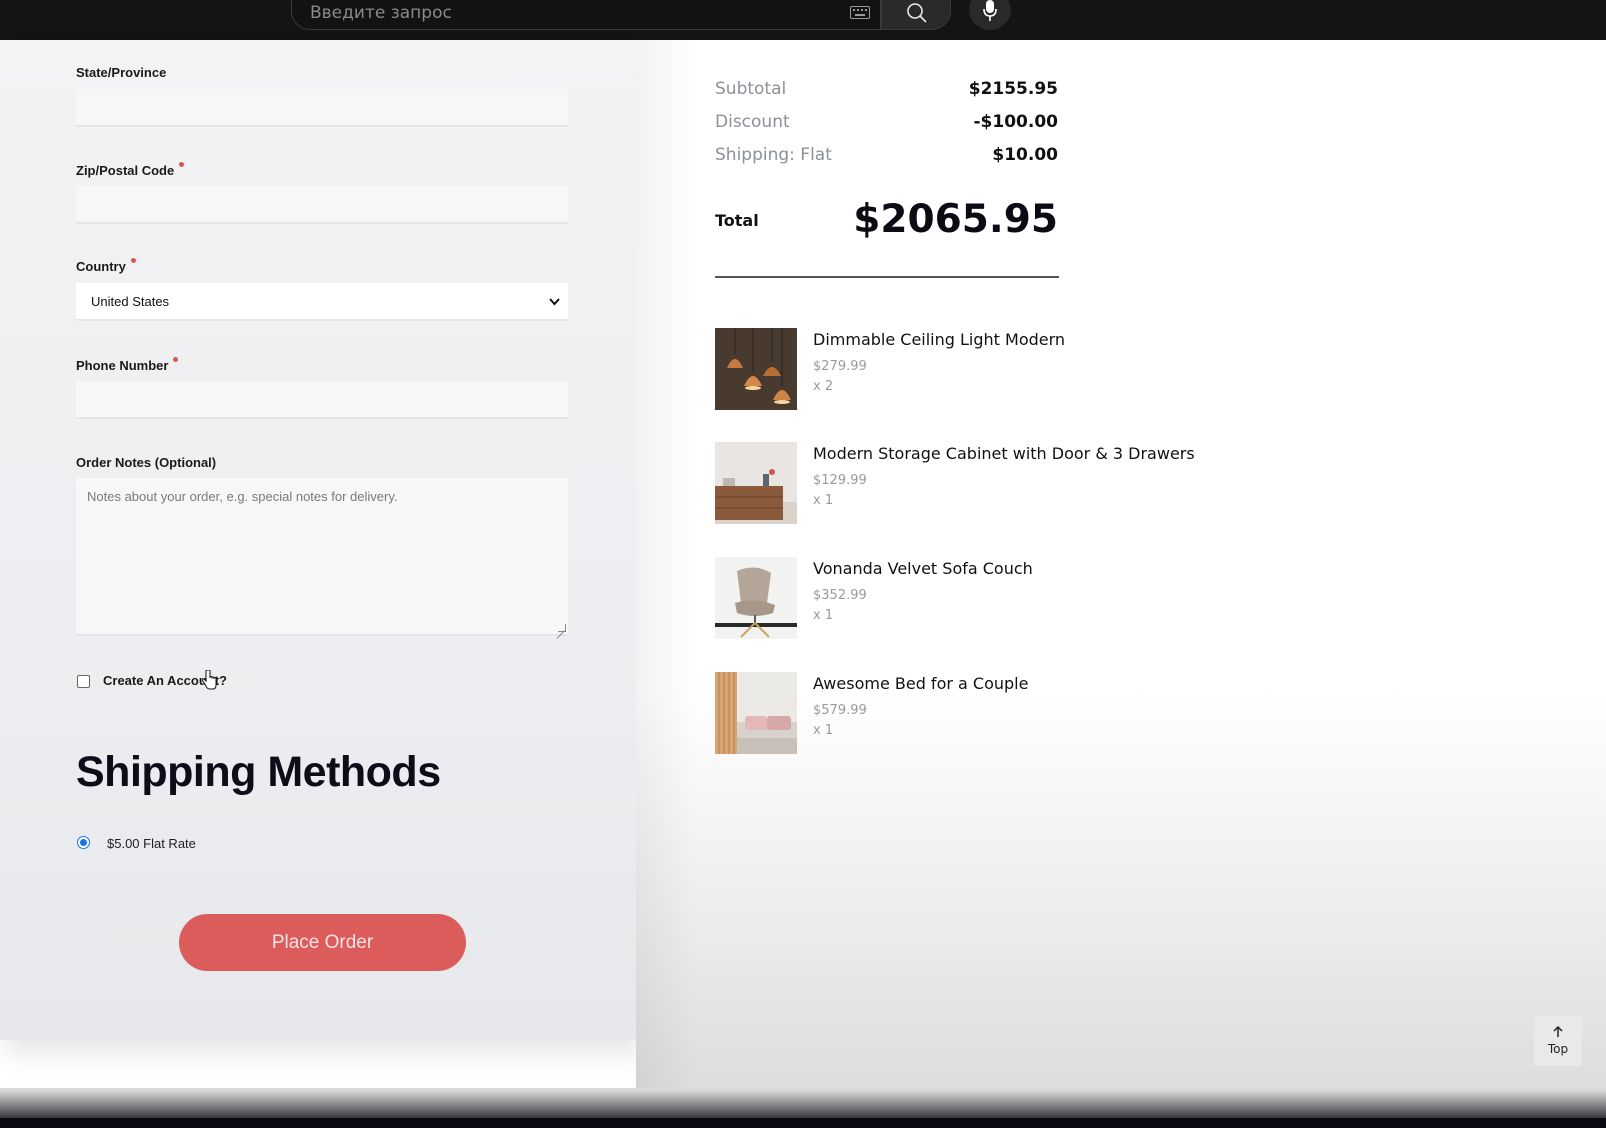 The image size is (1606, 1128). I want to click on state-label: State/Province, so click(121, 72).